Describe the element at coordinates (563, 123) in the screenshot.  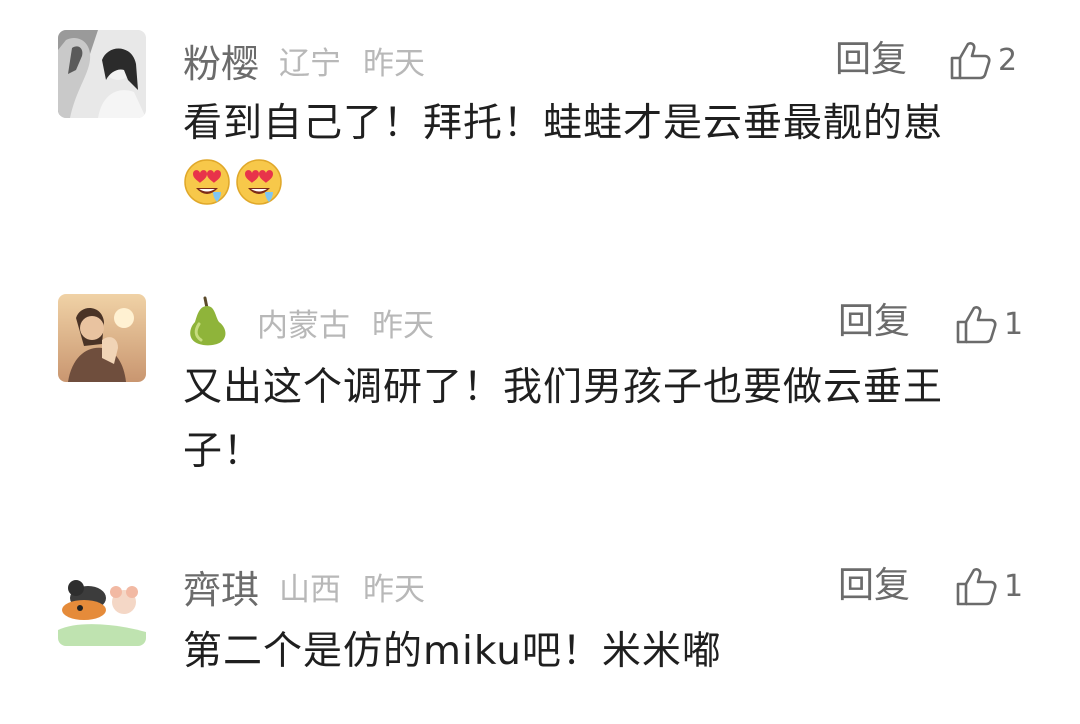
I see `comment-text: 看到自己了！拜托！蛙蛙才是云垂最靓的崽` at that location.